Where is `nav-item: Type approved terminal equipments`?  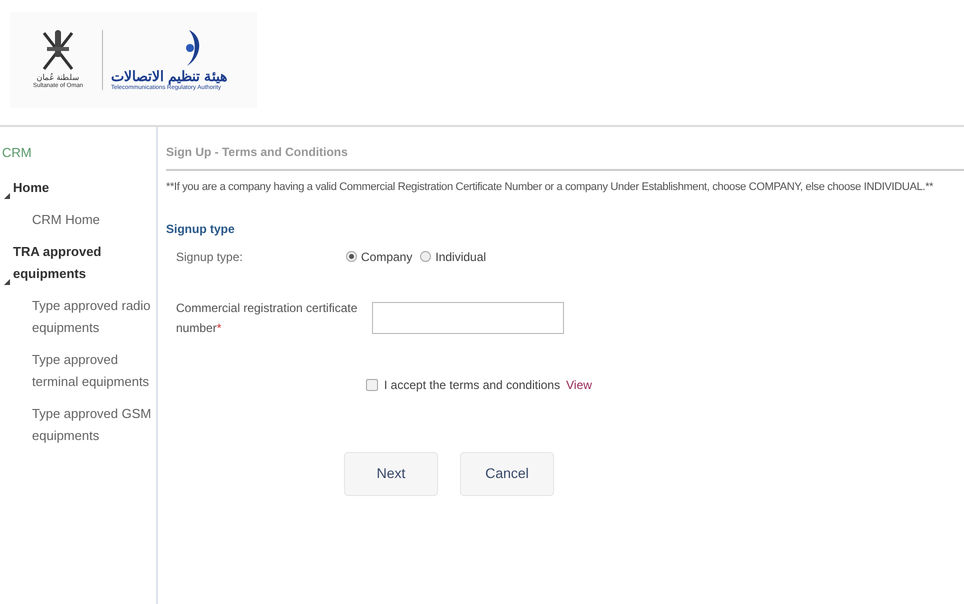 nav-item: Type approved terminal equipments is located at coordinates (78, 370).